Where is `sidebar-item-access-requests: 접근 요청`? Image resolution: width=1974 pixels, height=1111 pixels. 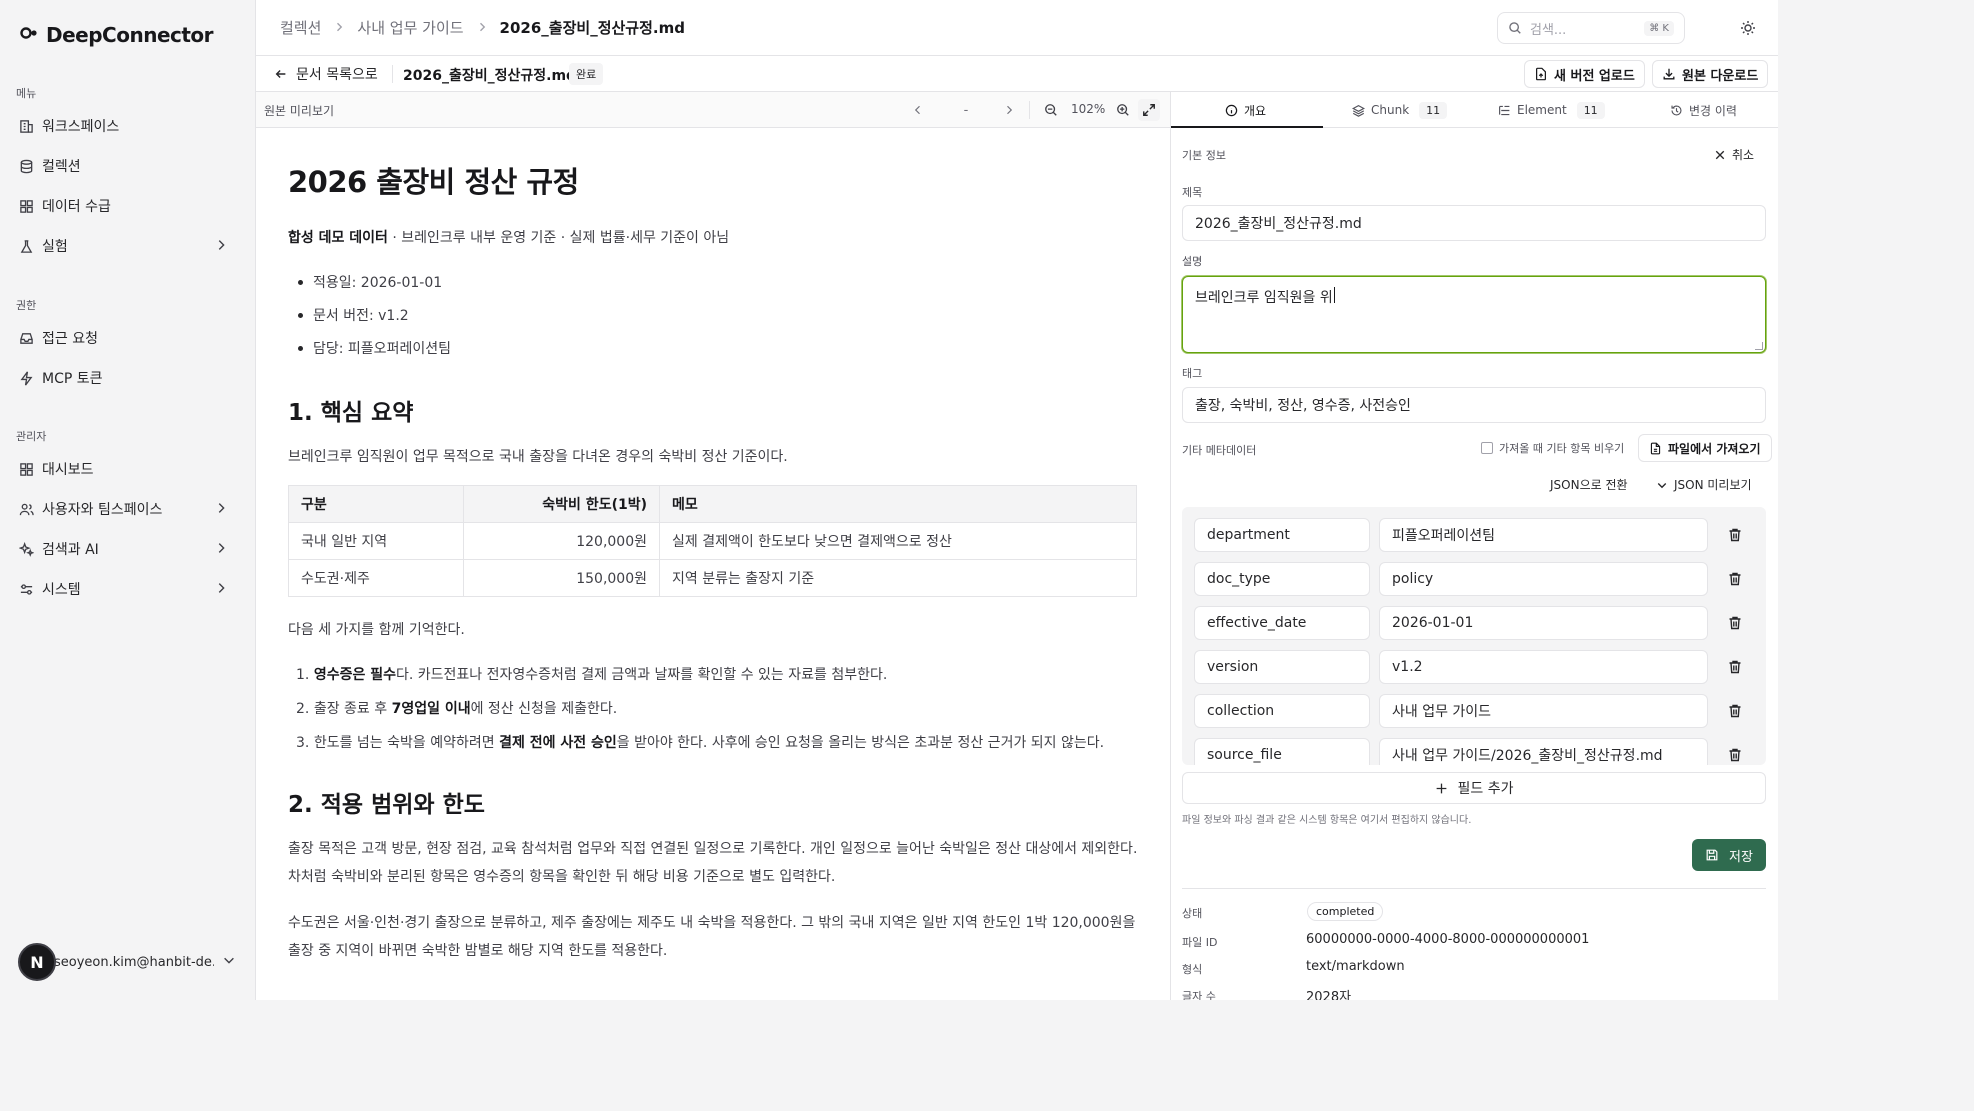 sidebar-item-access-requests: 접근 요청 is located at coordinates (128, 338).